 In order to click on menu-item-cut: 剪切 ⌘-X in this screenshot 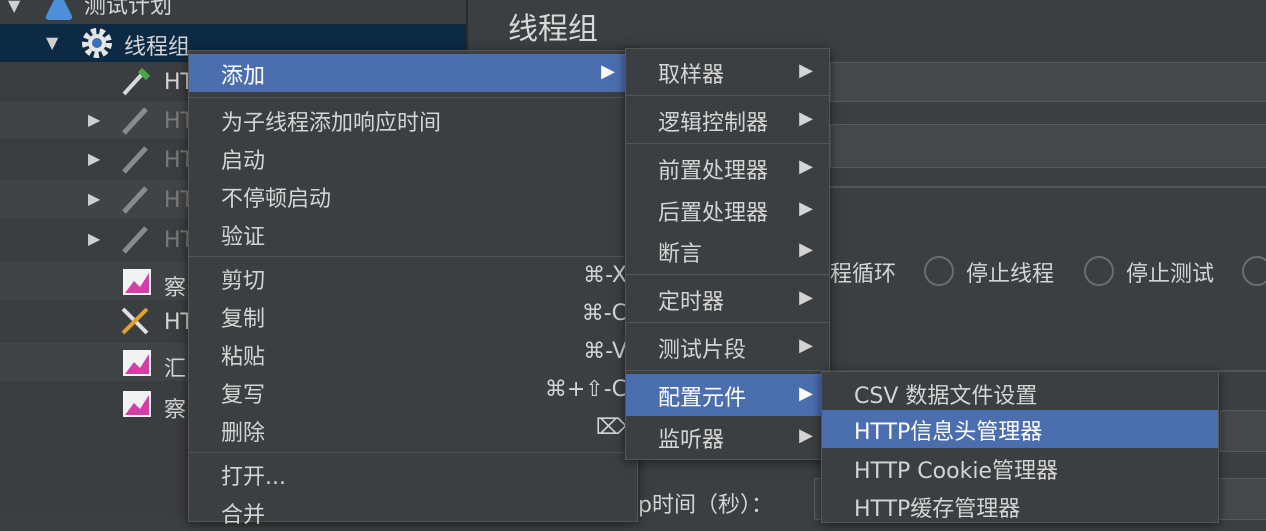, I will do `click(413, 278)`.